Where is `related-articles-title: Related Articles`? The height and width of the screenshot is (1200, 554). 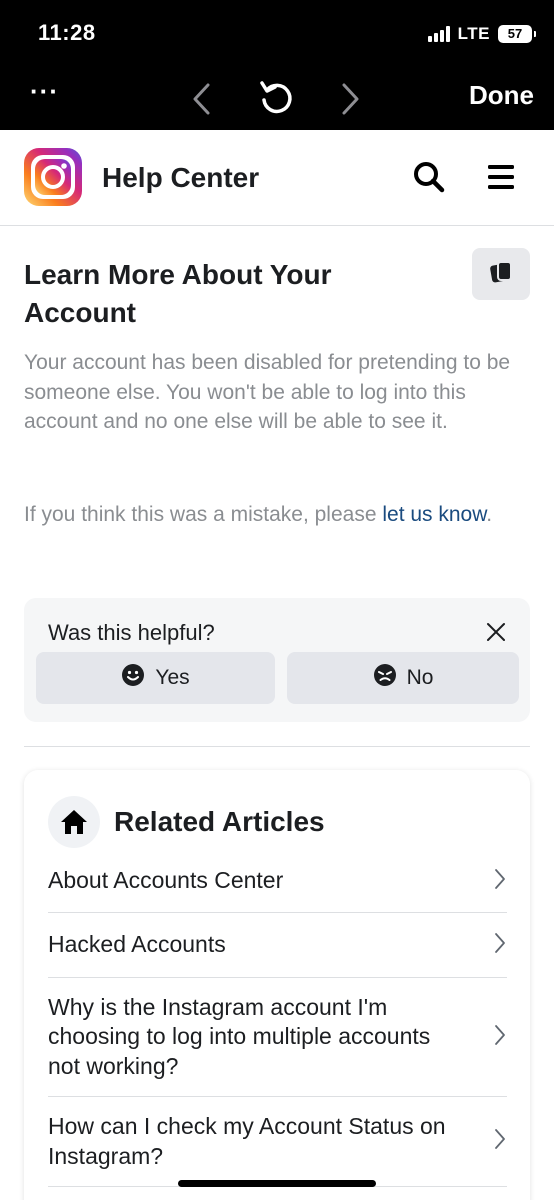 related-articles-title: Related Articles is located at coordinates (219, 821).